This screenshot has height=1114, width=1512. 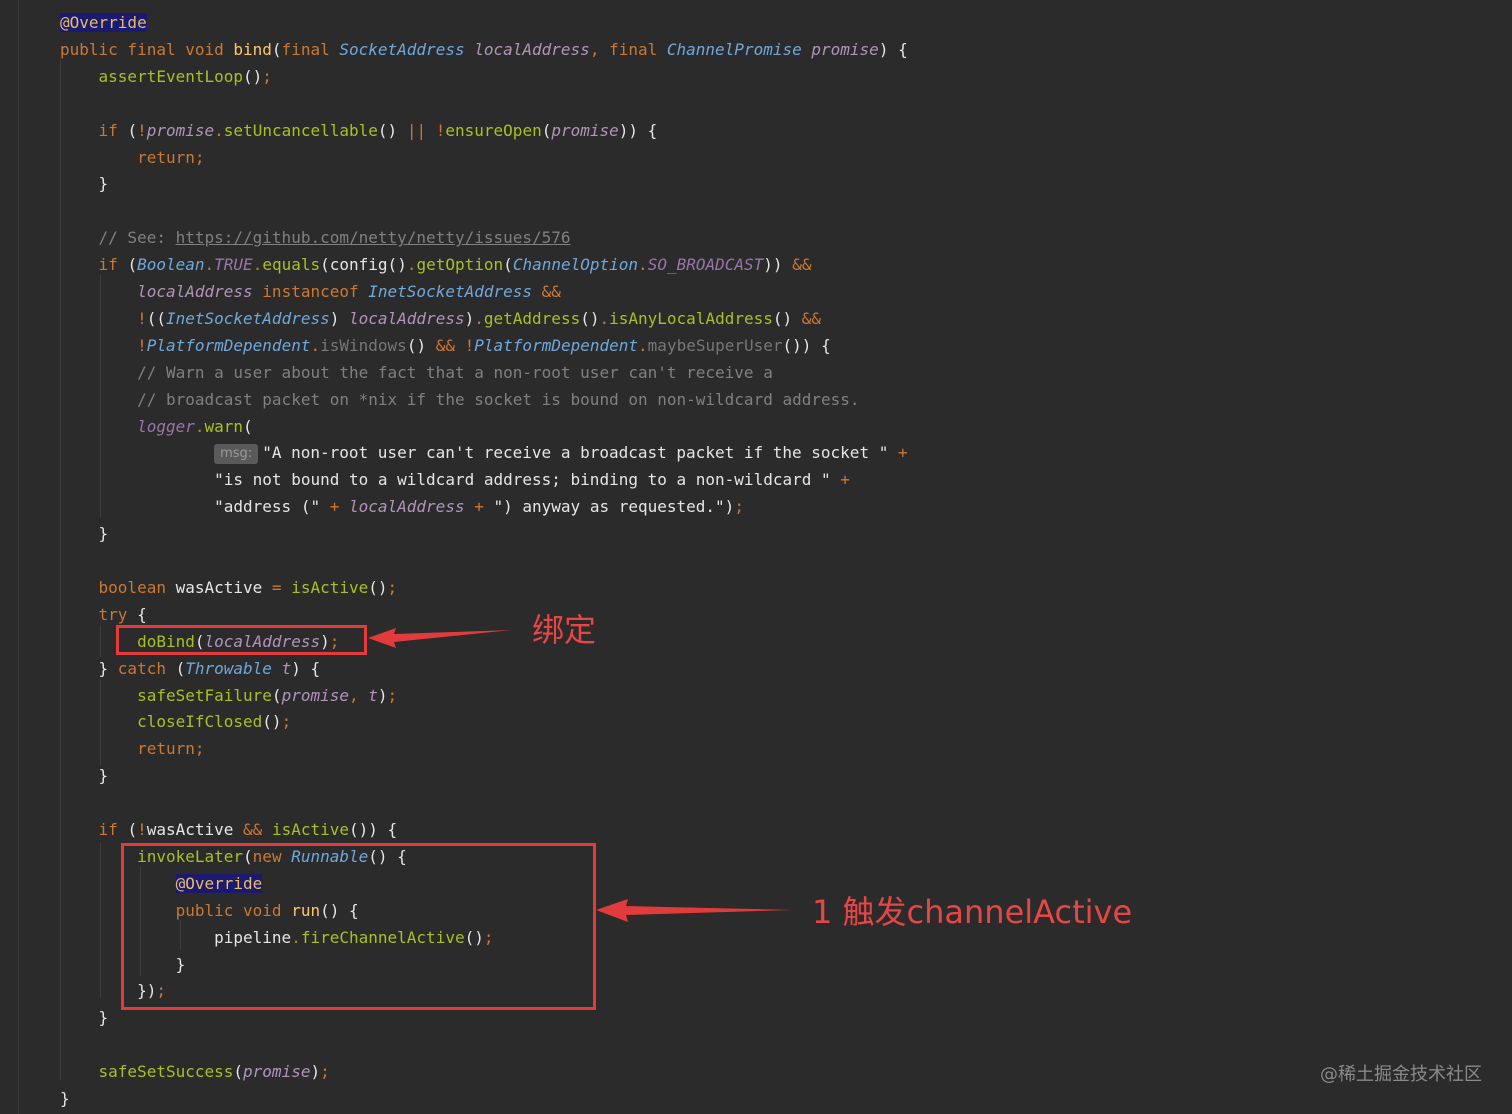 I want to click on annotation-arrows, so click(x=580, y=775).